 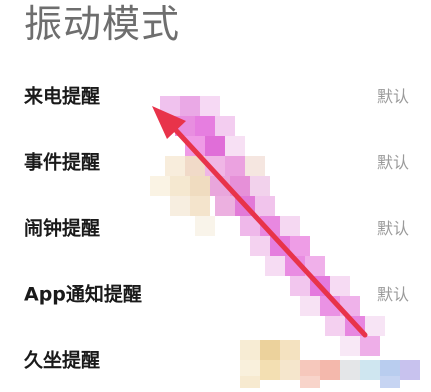 What do you see at coordinates (62, 162) in the screenshot?
I see `setting-label: 事件提醒` at bounding box center [62, 162].